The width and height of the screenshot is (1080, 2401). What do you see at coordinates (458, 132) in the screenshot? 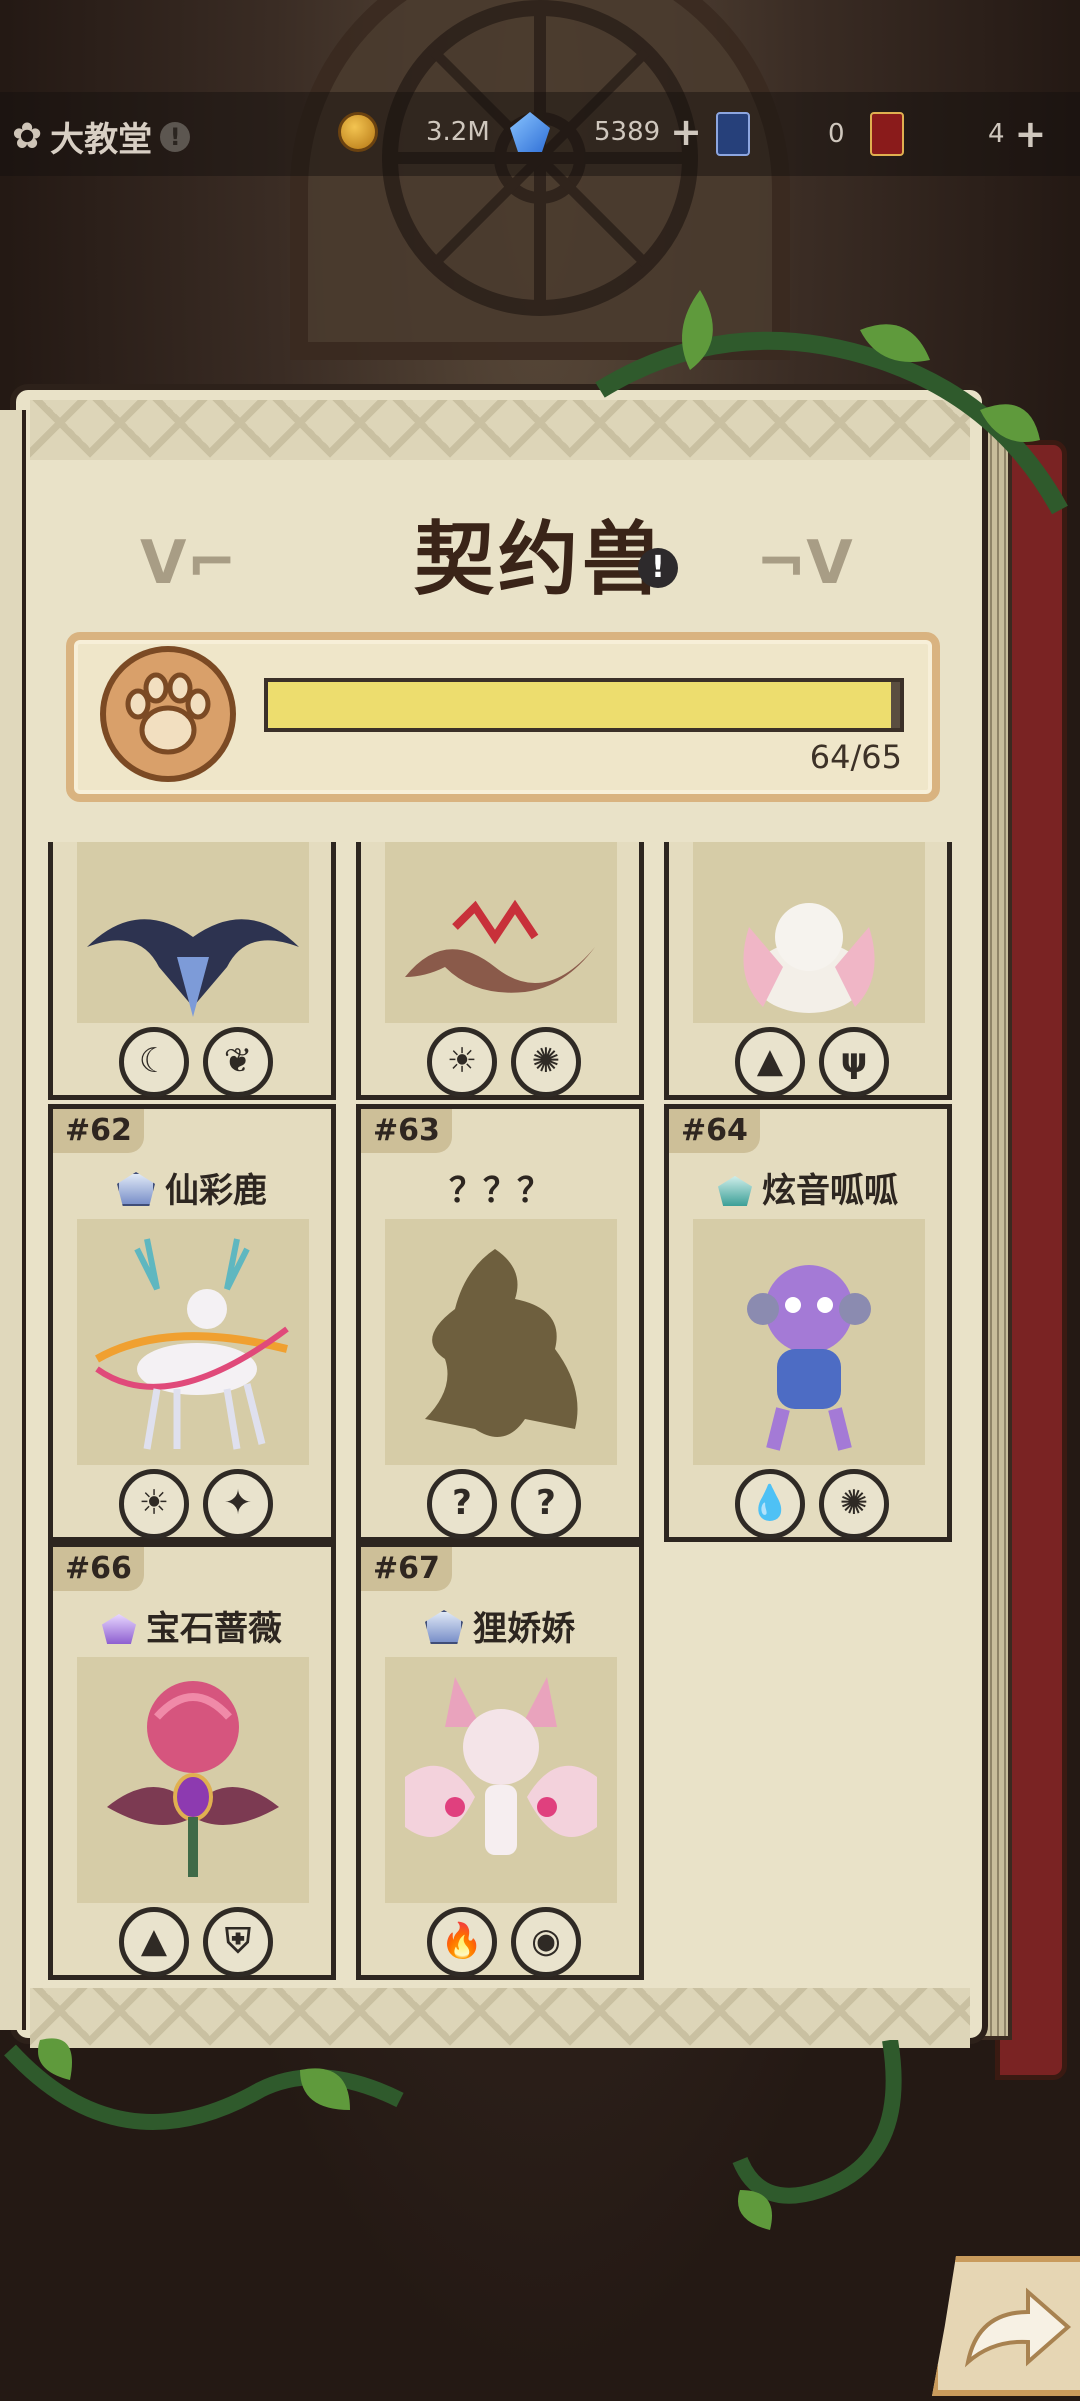
I see `gold-value: 3.2M` at bounding box center [458, 132].